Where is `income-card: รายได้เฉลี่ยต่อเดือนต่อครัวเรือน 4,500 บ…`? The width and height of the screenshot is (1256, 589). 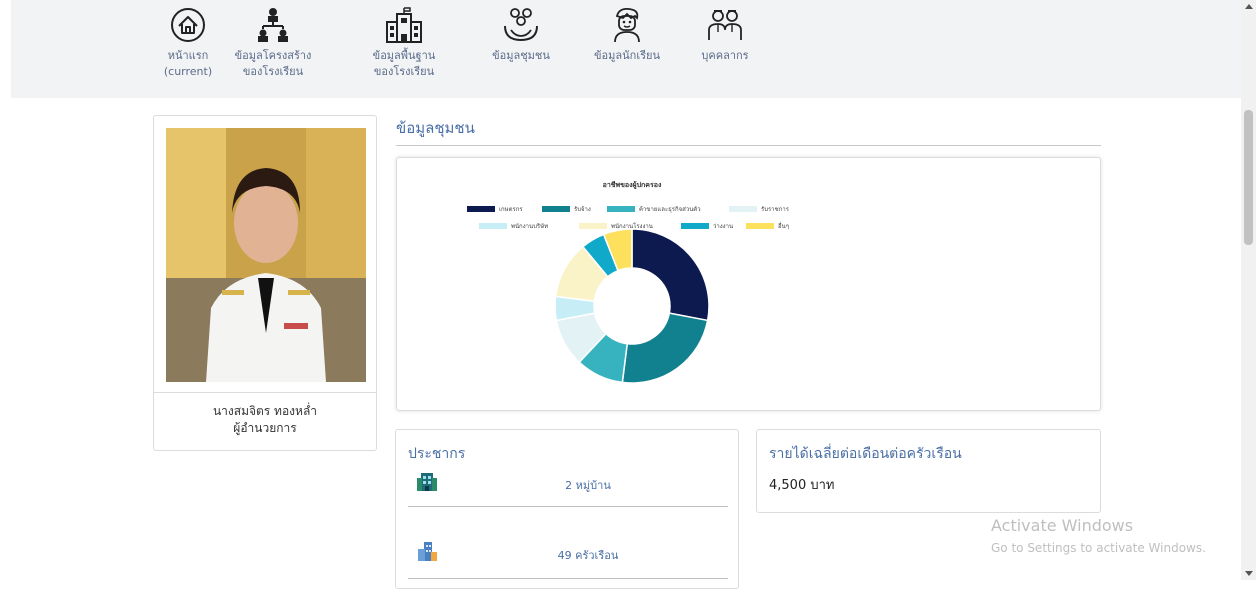 income-card: รายได้เฉลี่ยต่อเดือนต่อครัวเรือน 4,500 บ… is located at coordinates (928, 471).